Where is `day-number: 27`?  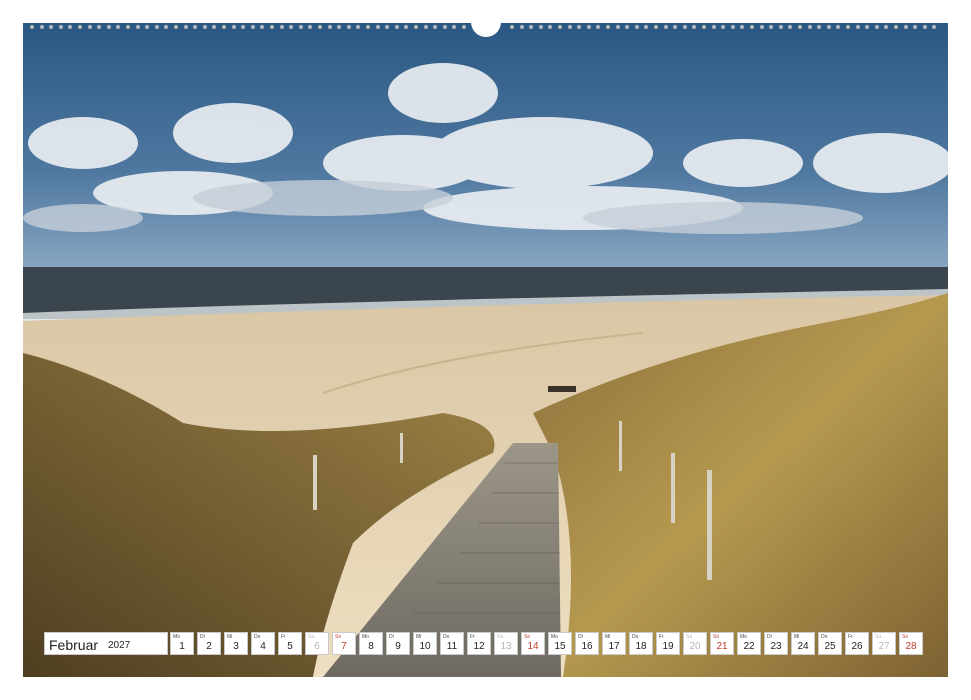 day-number: 27 is located at coordinates (884, 646).